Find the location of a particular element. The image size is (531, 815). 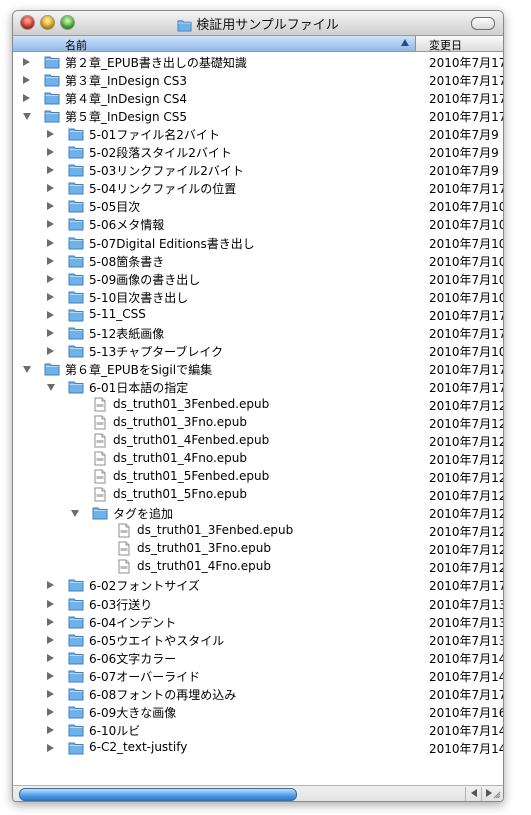

folder-row: 6-06文字カラー 2010年7月14 is located at coordinates (258, 658).